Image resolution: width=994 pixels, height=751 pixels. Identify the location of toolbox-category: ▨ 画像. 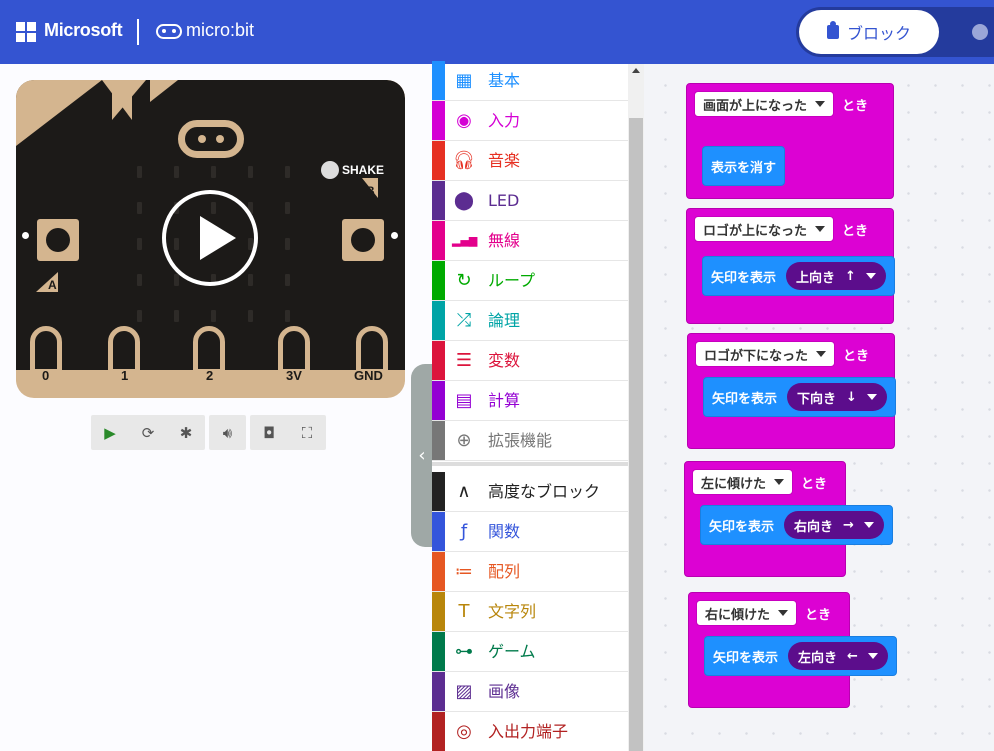
(530, 692).